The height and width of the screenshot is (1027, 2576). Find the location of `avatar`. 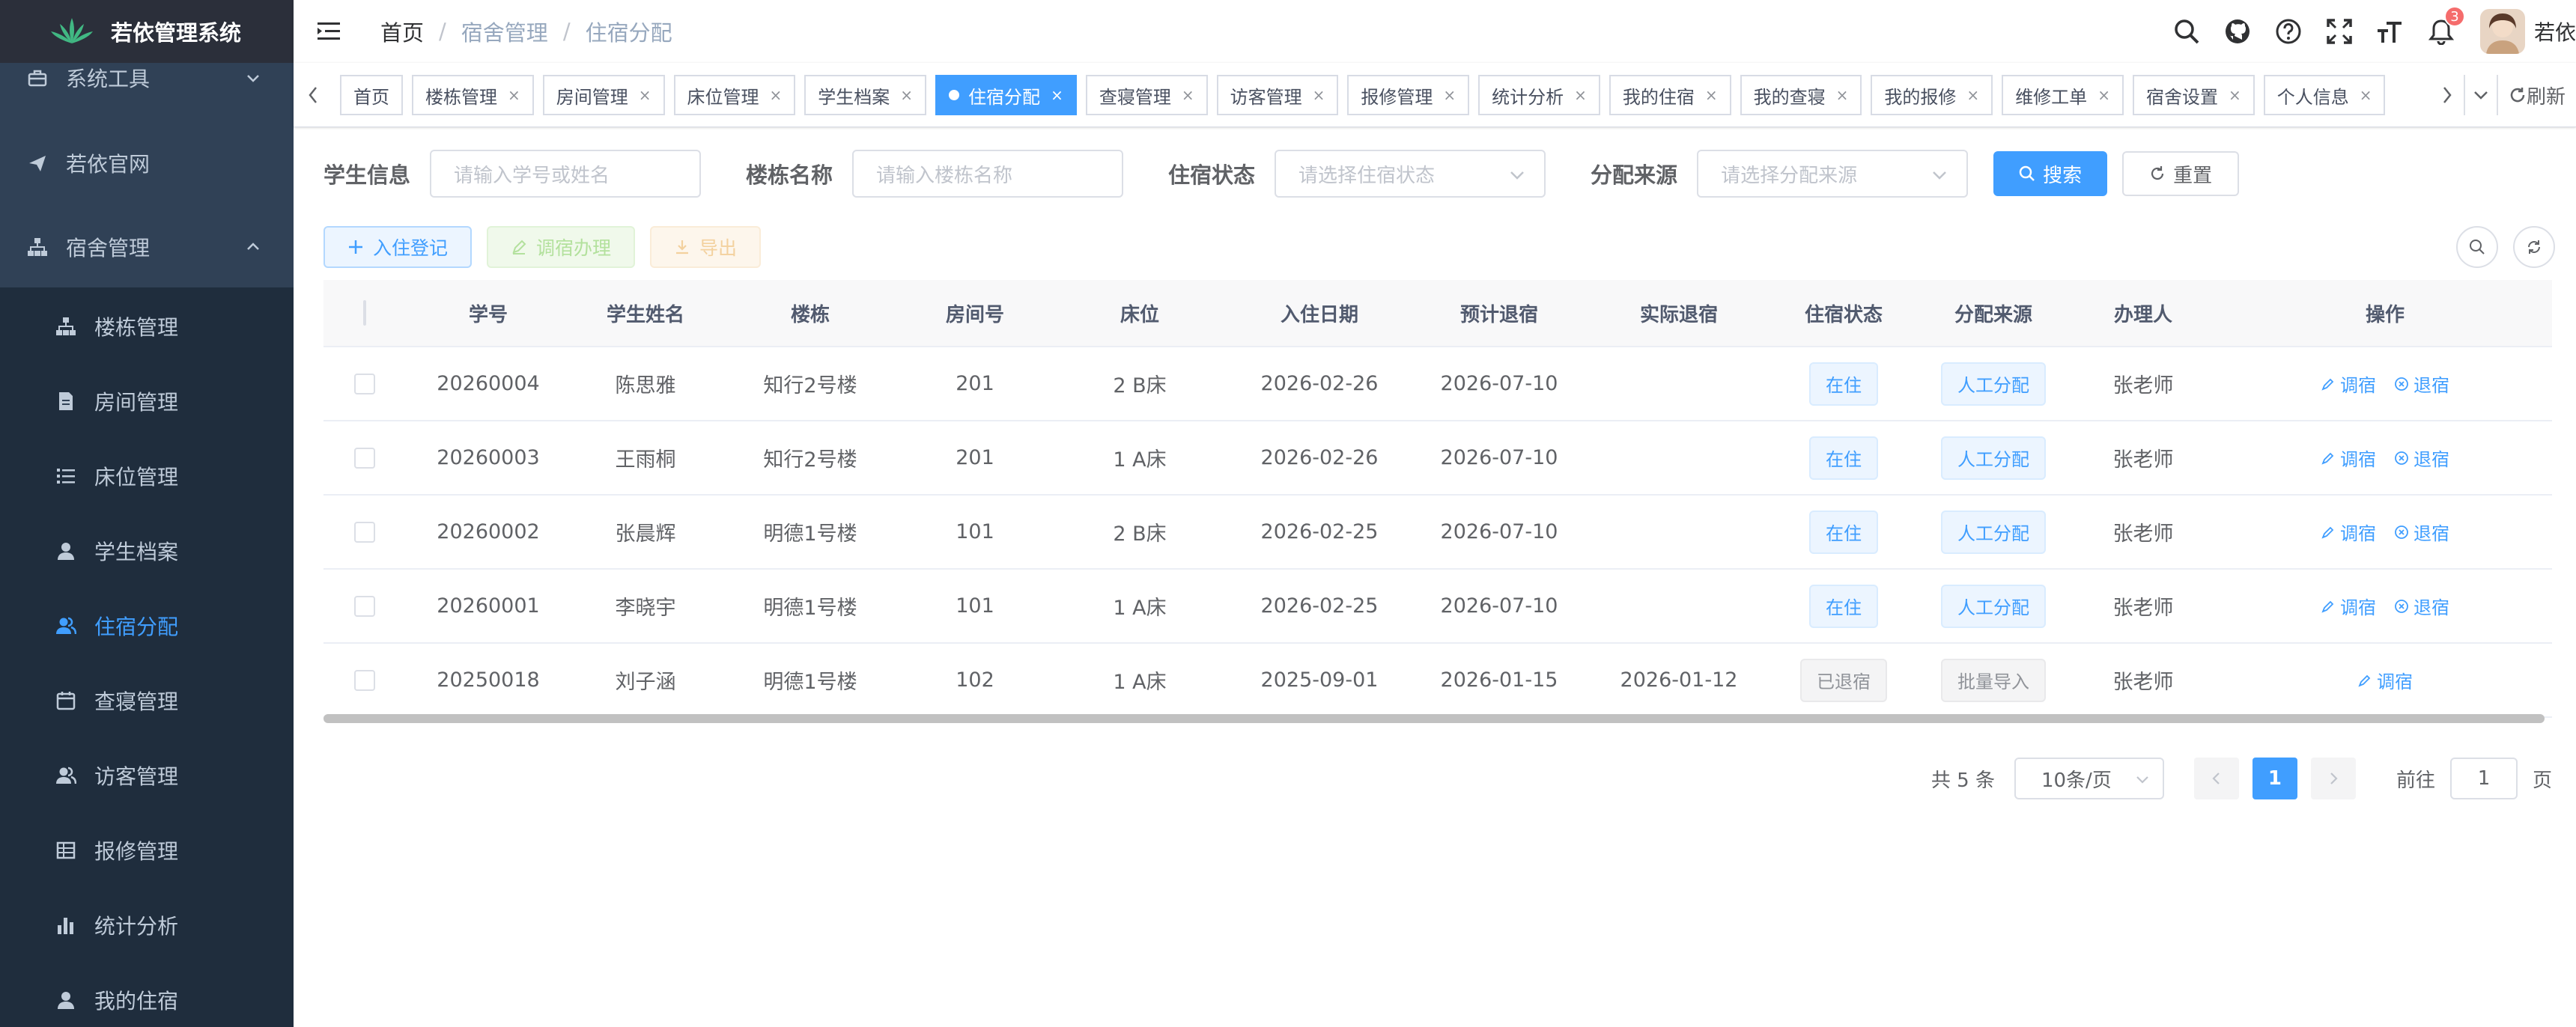

avatar is located at coordinates (2502, 31).